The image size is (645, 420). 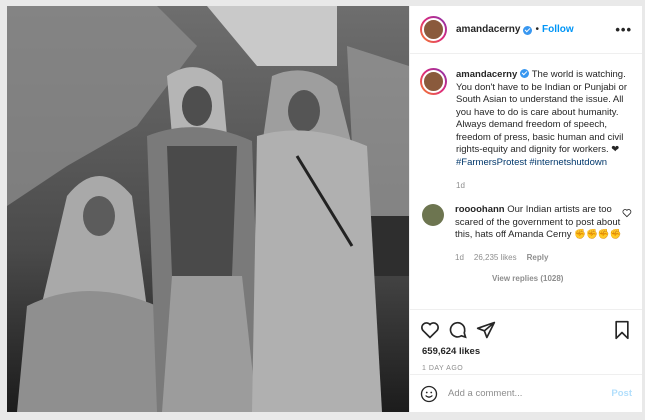 What do you see at coordinates (486, 74) in the screenshot?
I see `caption-username: amandacerny` at bounding box center [486, 74].